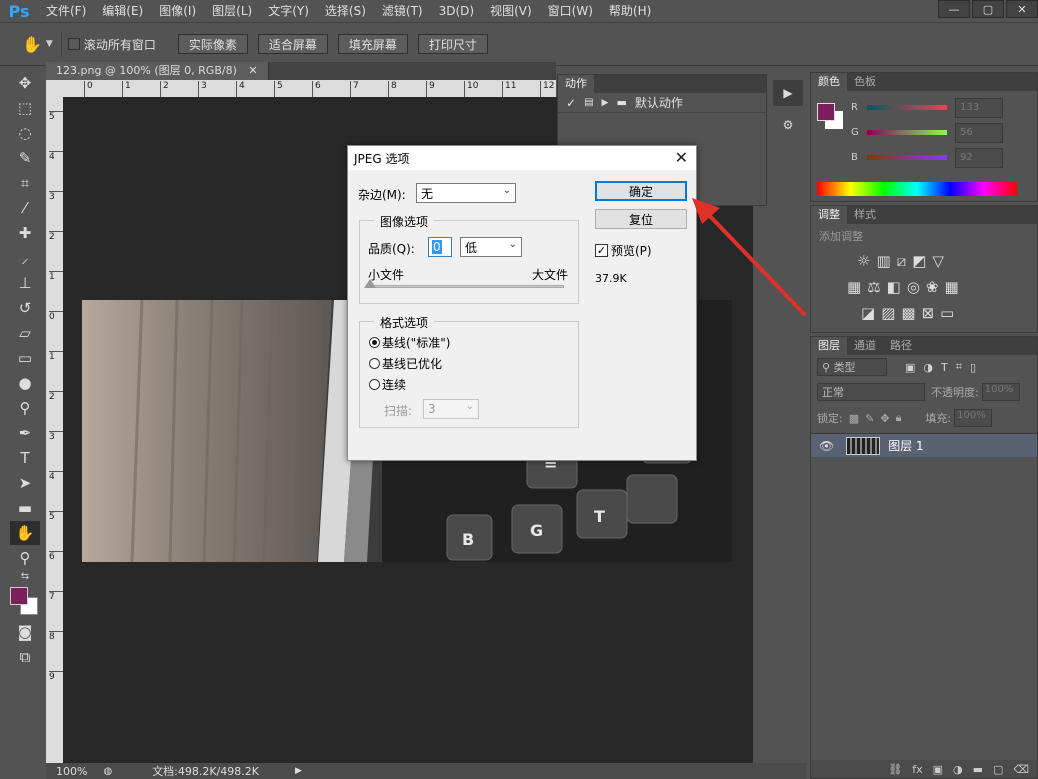 The image size is (1038, 779). What do you see at coordinates (907, 107) in the screenshot?
I see `r-slider` at bounding box center [907, 107].